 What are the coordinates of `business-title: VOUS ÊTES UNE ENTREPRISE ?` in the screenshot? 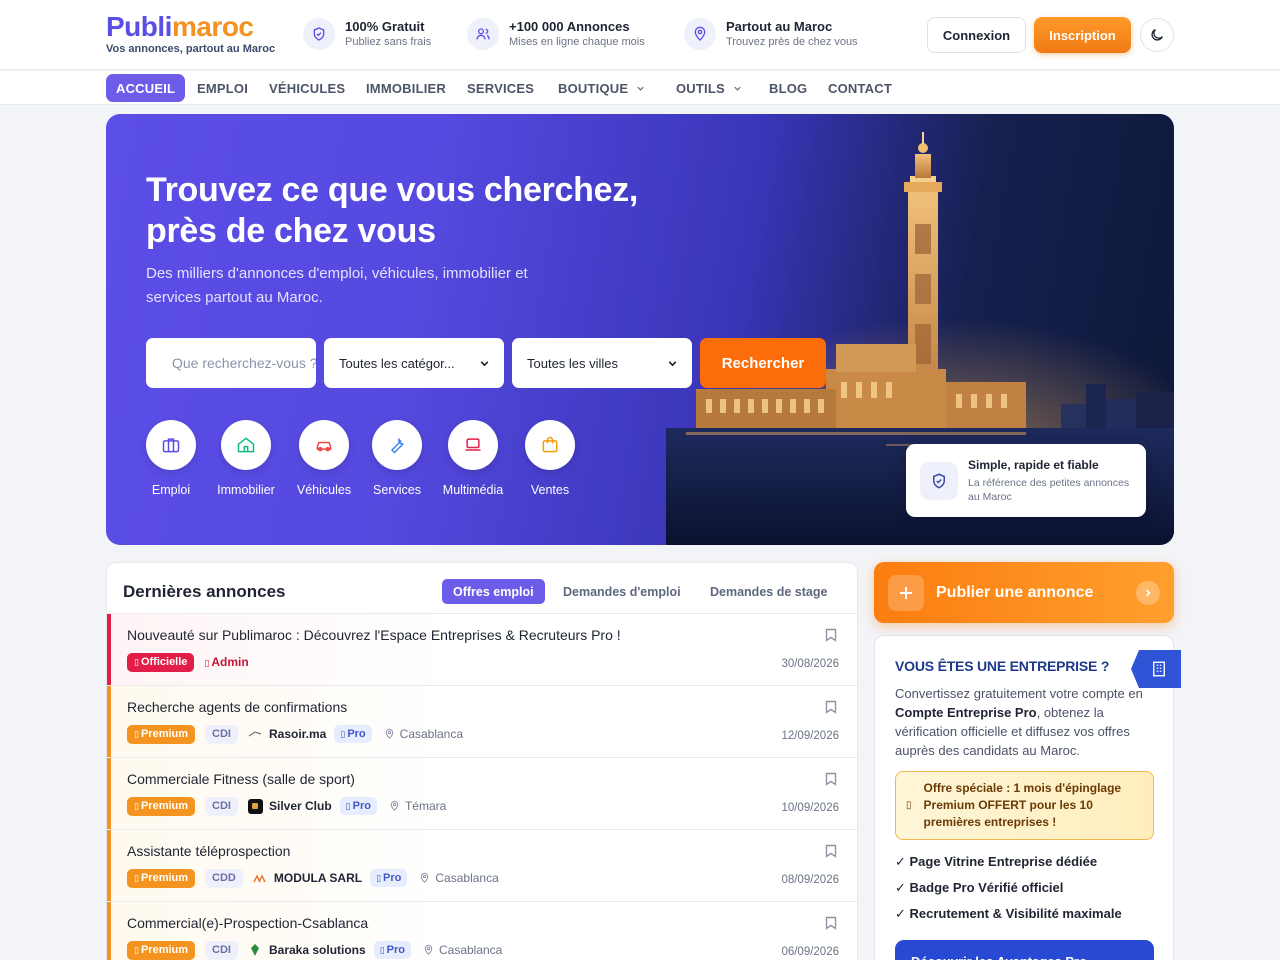 It's located at (1002, 666).